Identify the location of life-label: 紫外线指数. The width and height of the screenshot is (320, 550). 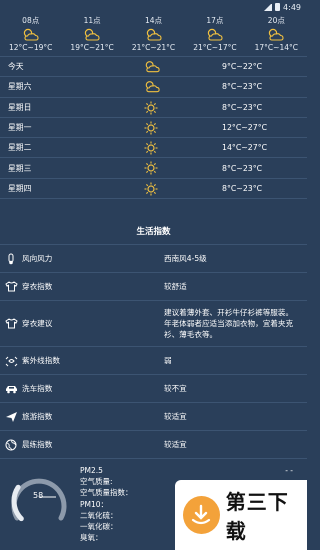
(41, 361).